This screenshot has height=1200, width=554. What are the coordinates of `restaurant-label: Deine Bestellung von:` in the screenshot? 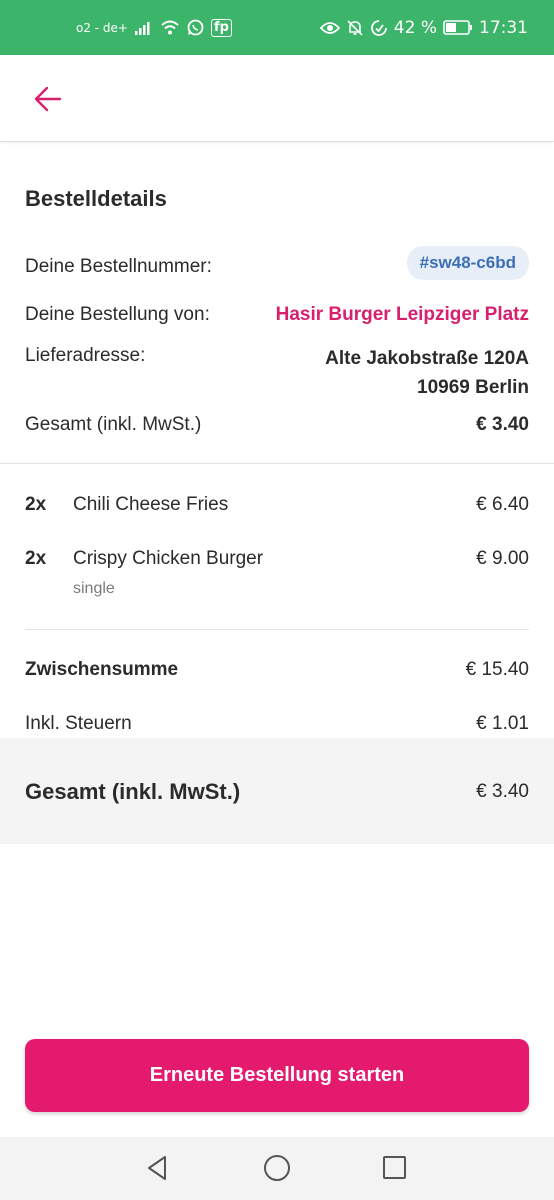 It's located at (117, 314).